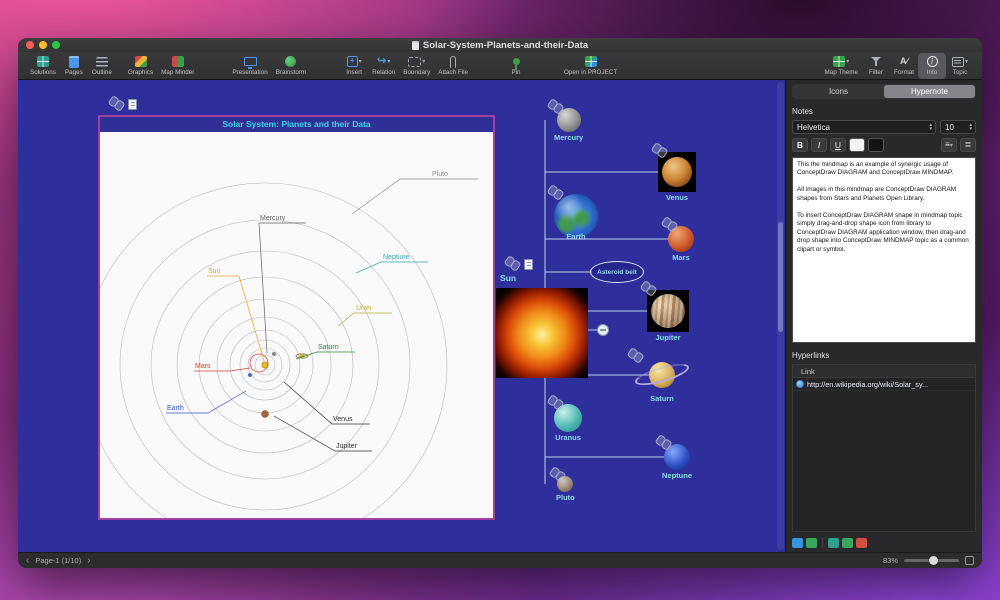 This screenshot has height=600, width=1000. What do you see at coordinates (364, 319) in the screenshot?
I see `orbit-leader-uran` at bounding box center [364, 319].